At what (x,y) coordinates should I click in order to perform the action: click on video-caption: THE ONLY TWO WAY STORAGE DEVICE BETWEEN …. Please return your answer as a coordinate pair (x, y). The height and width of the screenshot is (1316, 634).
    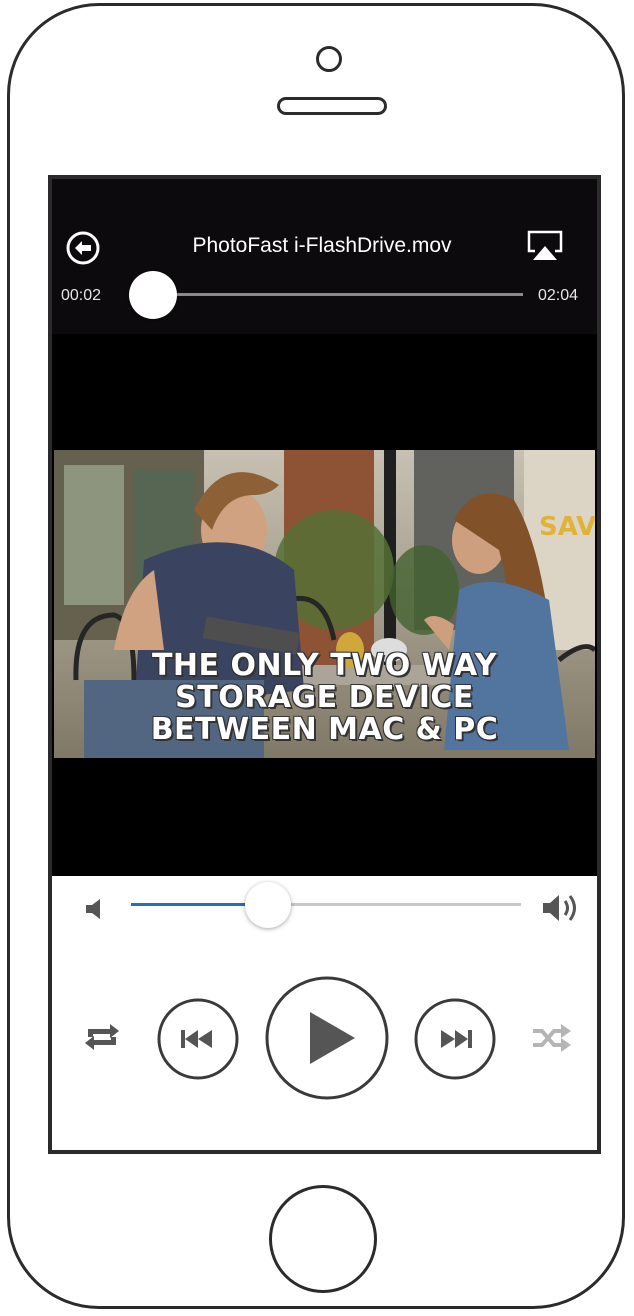
    Looking at the image, I should click on (324, 698).